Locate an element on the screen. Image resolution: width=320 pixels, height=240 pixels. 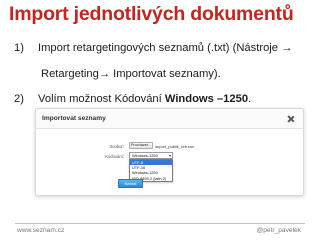
dialog-header: Importovat seznamy is located at coordinates (169, 119).